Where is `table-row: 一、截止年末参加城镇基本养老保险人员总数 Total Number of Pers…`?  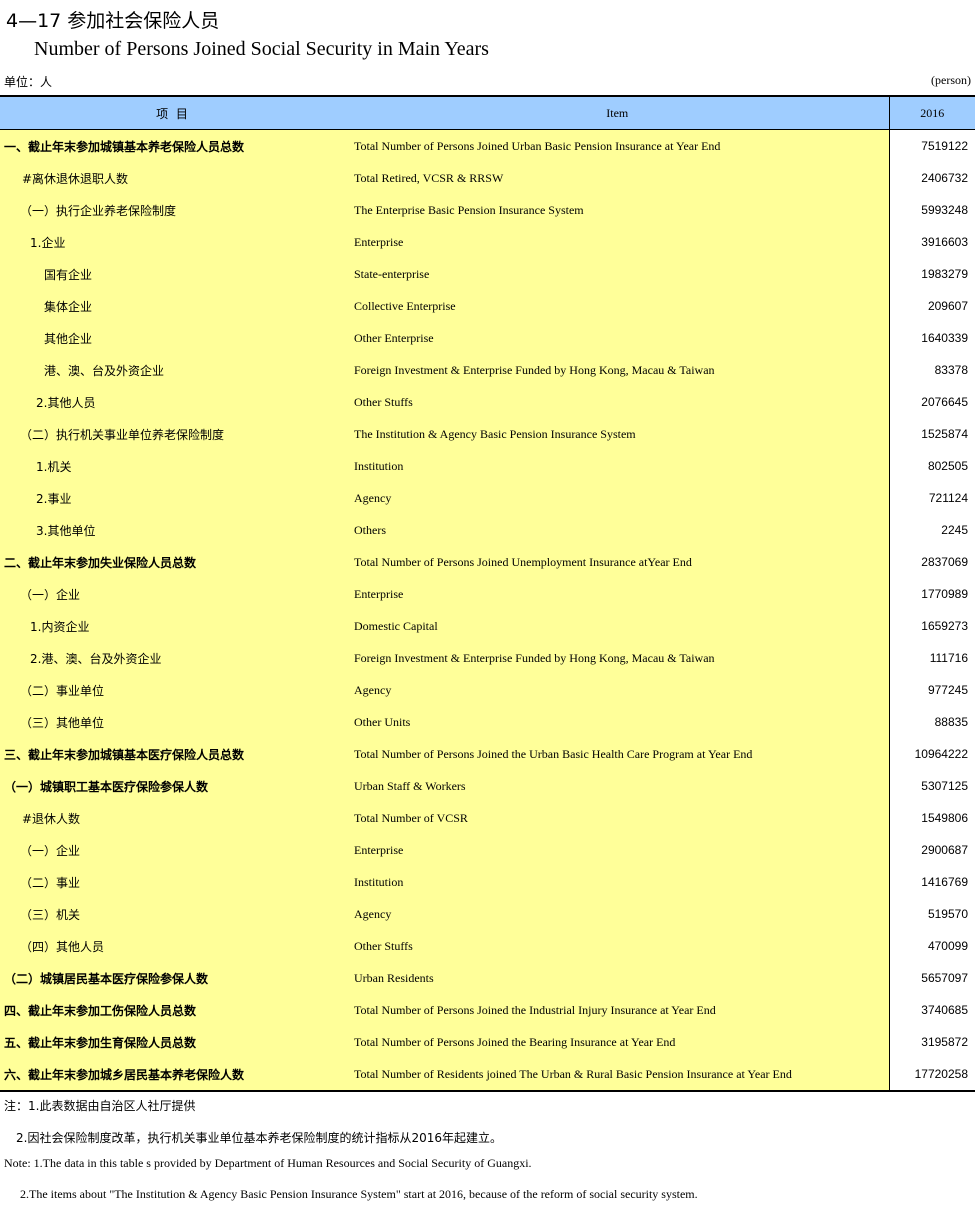
table-row: 一、截止年末参加城镇基本养老保险人员总数 Total Number of Pers… is located at coordinates (487, 145).